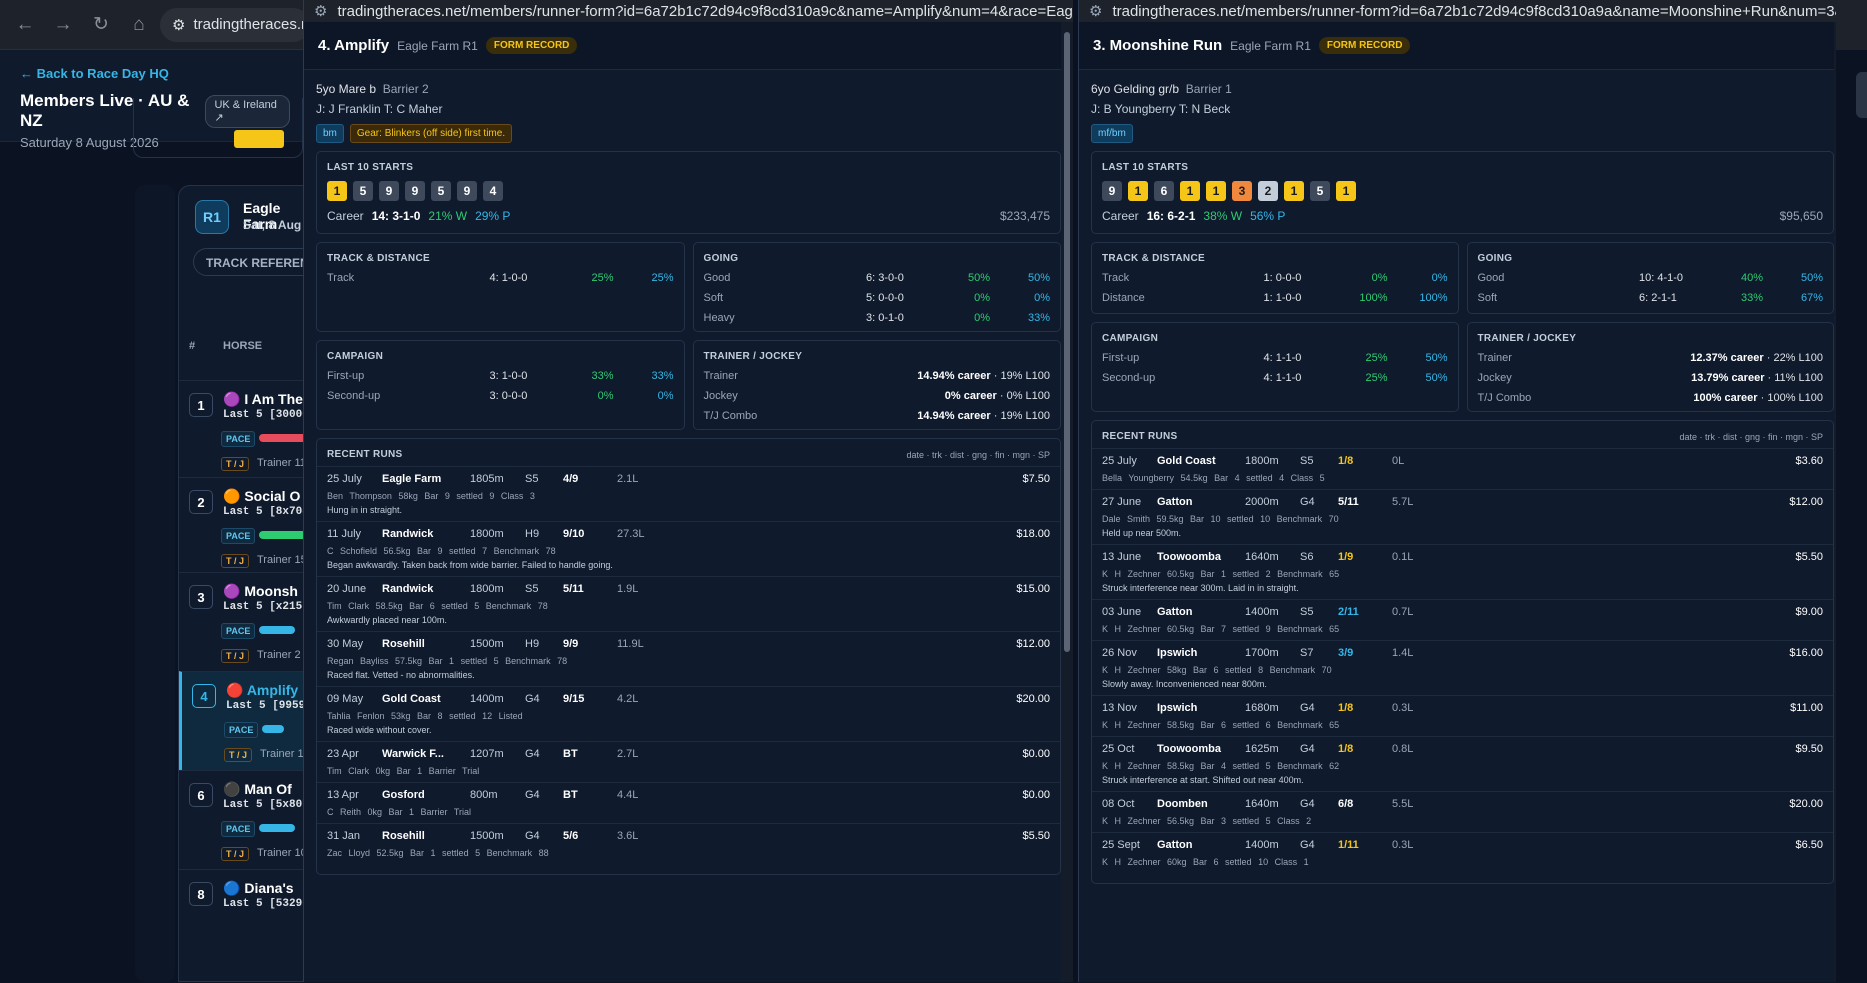  I want to click on run-margin: 0L, so click(1398, 461).